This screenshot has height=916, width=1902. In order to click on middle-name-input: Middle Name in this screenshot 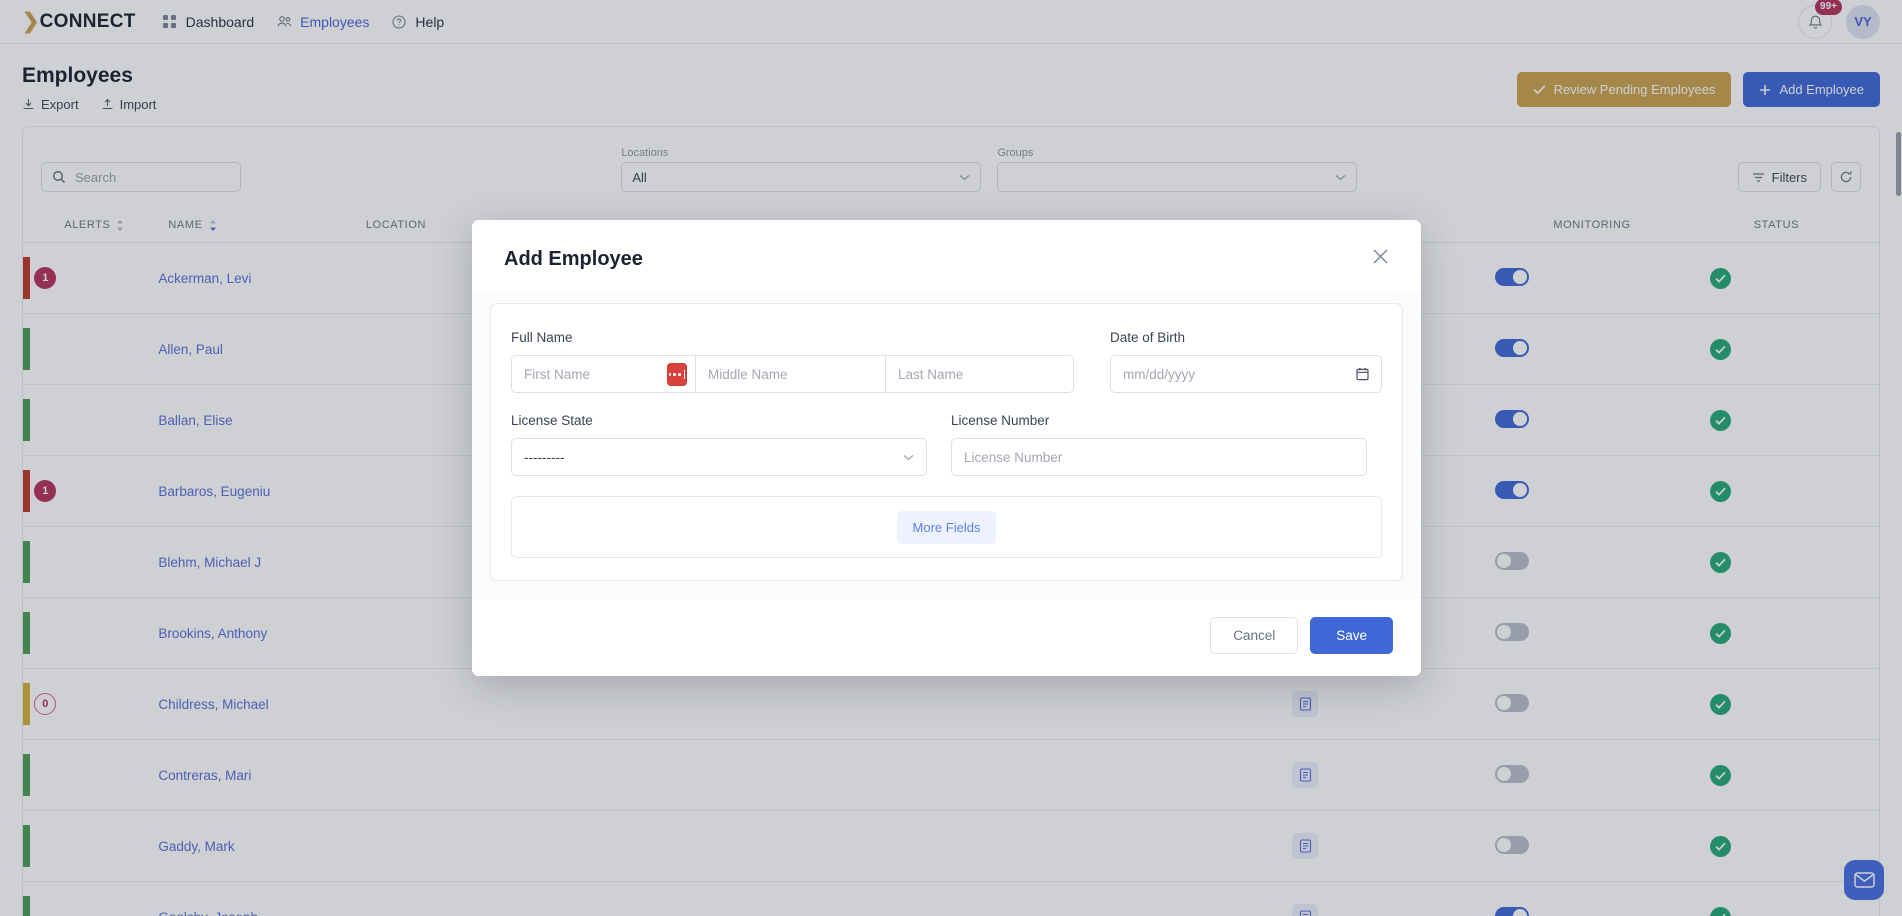, I will do `click(791, 374)`.